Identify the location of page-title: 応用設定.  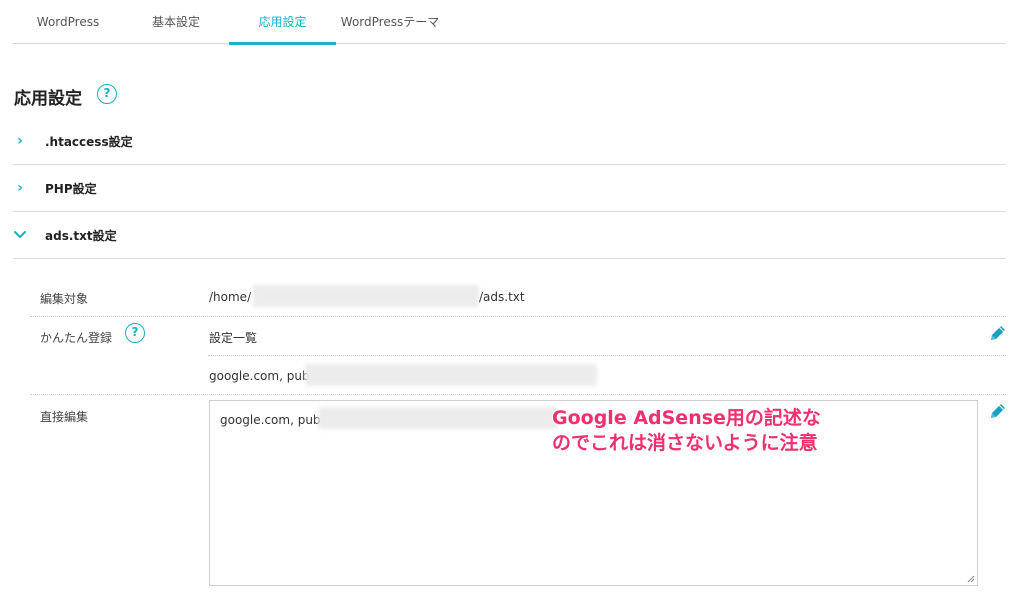
(48, 99).